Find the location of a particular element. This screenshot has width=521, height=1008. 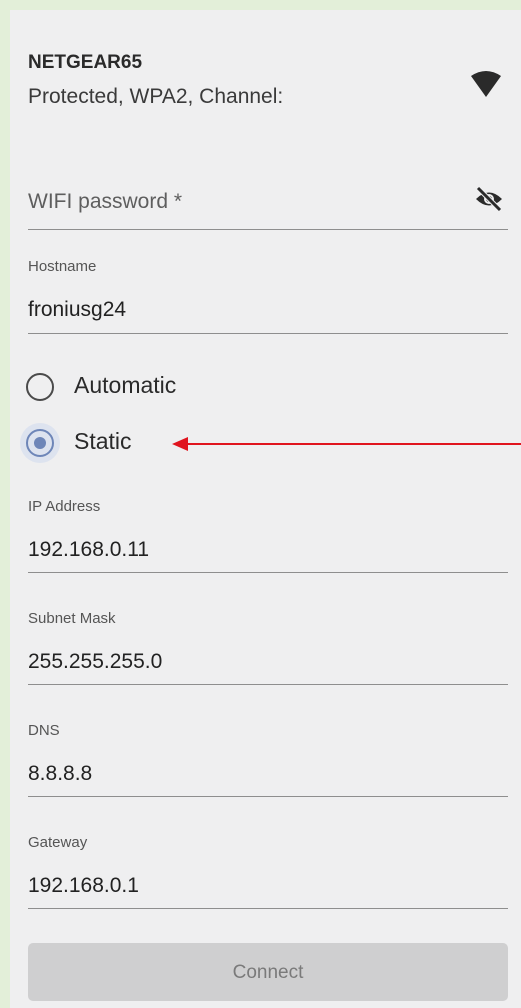

radio-static-button is located at coordinates (40, 443).